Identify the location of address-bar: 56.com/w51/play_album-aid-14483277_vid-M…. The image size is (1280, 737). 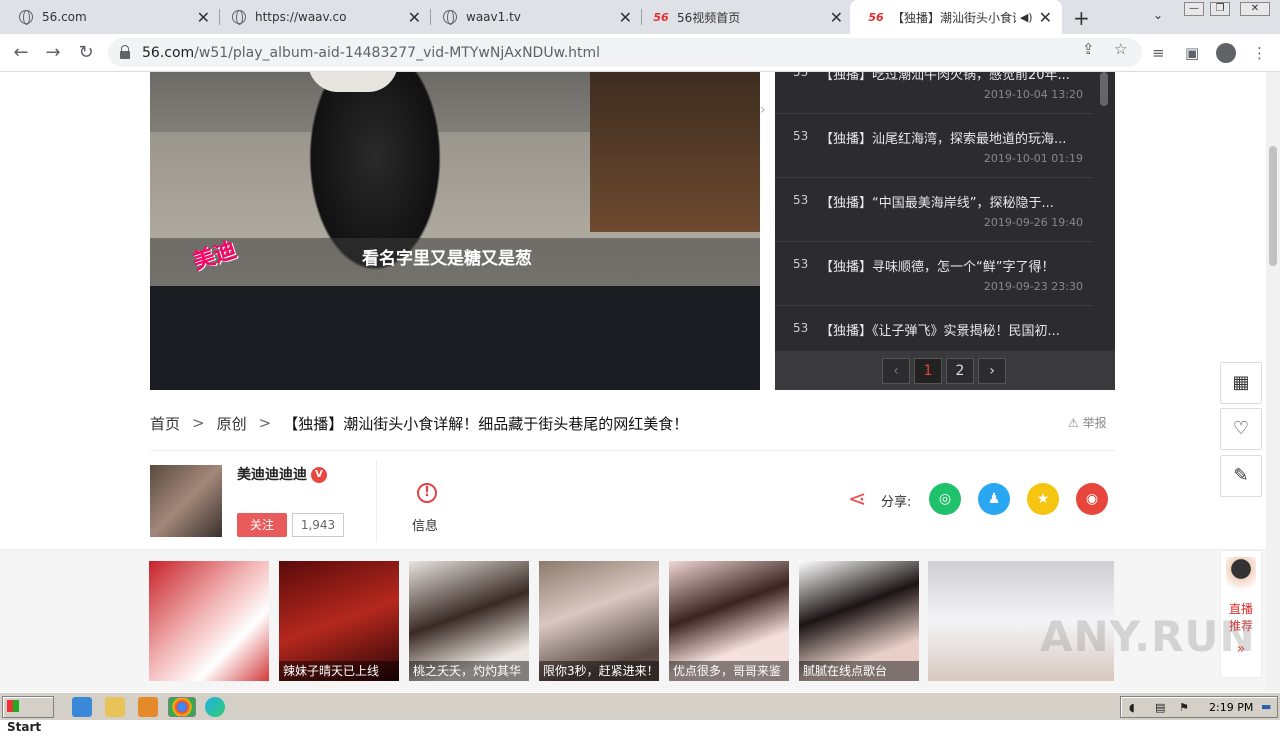
(625, 52).